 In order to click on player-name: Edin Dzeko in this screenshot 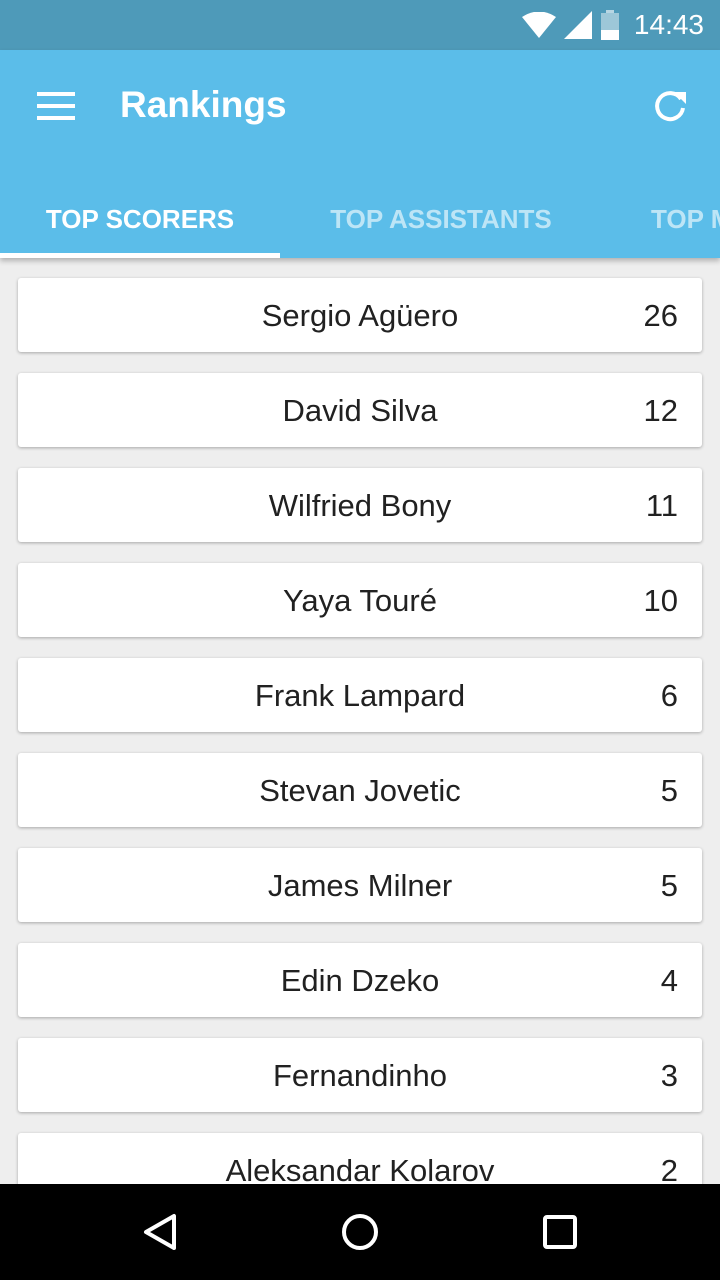, I will do `click(360, 980)`.